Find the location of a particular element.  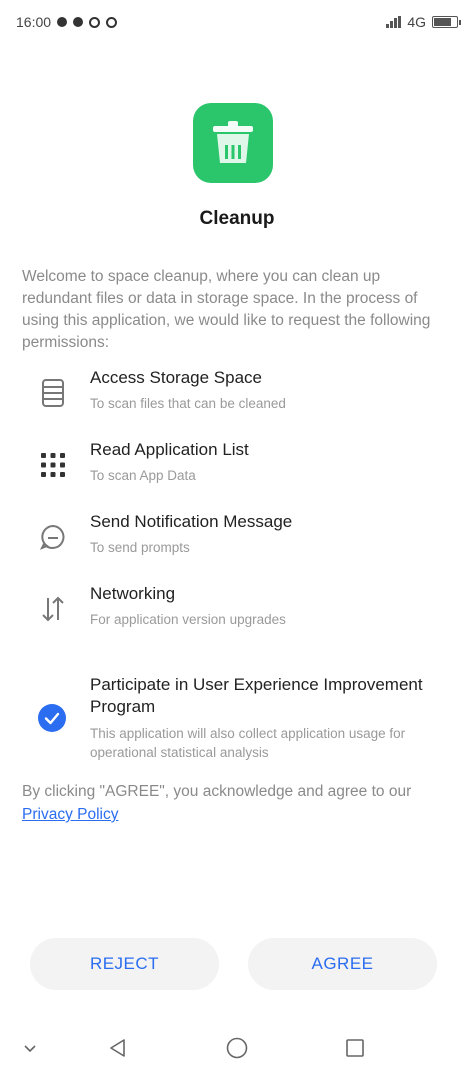

program-checkbox is located at coordinates (52, 718).